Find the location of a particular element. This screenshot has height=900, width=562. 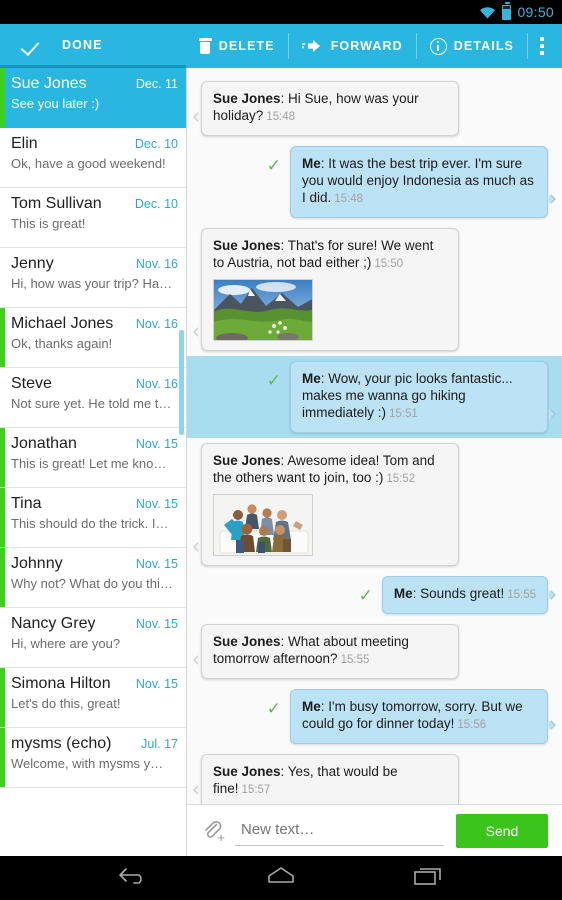

conversation-name: Elin is located at coordinates (24, 143).